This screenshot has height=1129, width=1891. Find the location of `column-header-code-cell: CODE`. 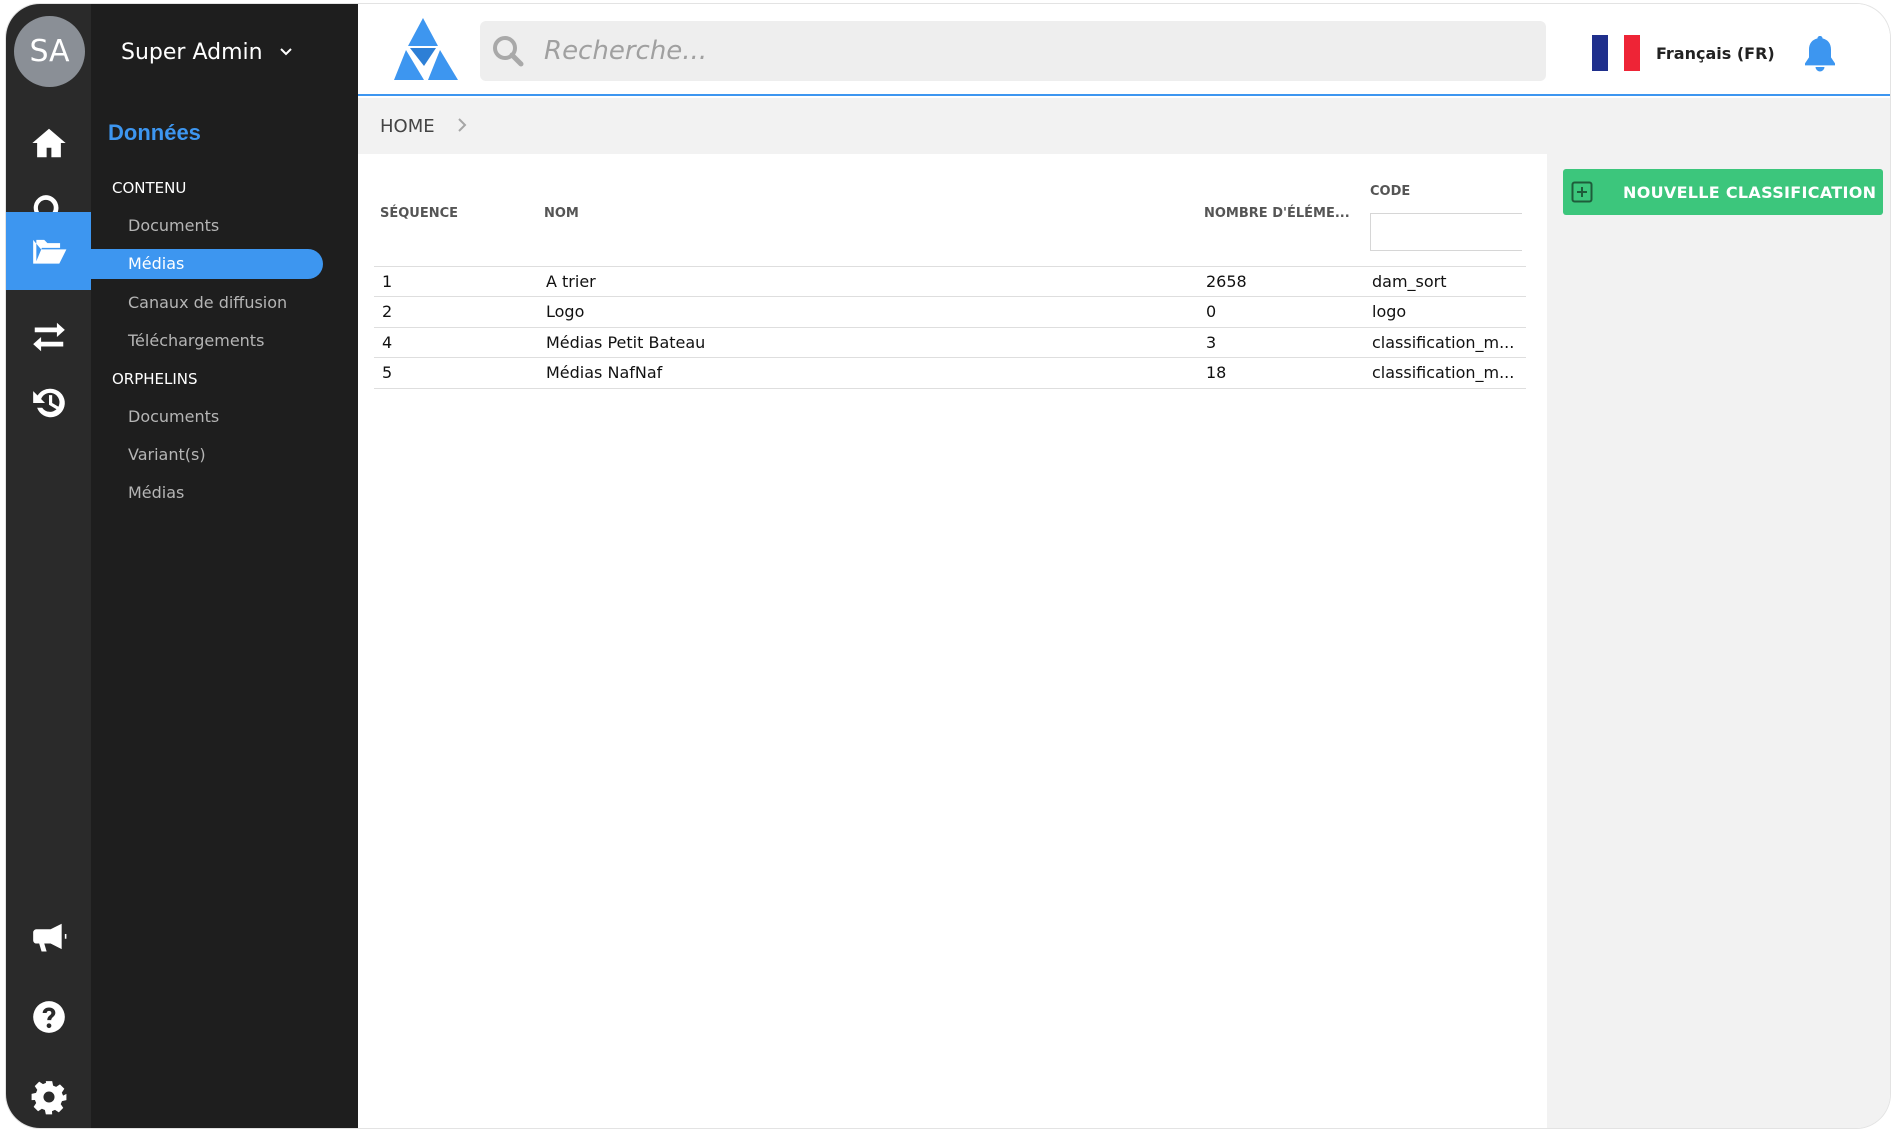

column-header-code-cell: CODE is located at coordinates (1445, 214).